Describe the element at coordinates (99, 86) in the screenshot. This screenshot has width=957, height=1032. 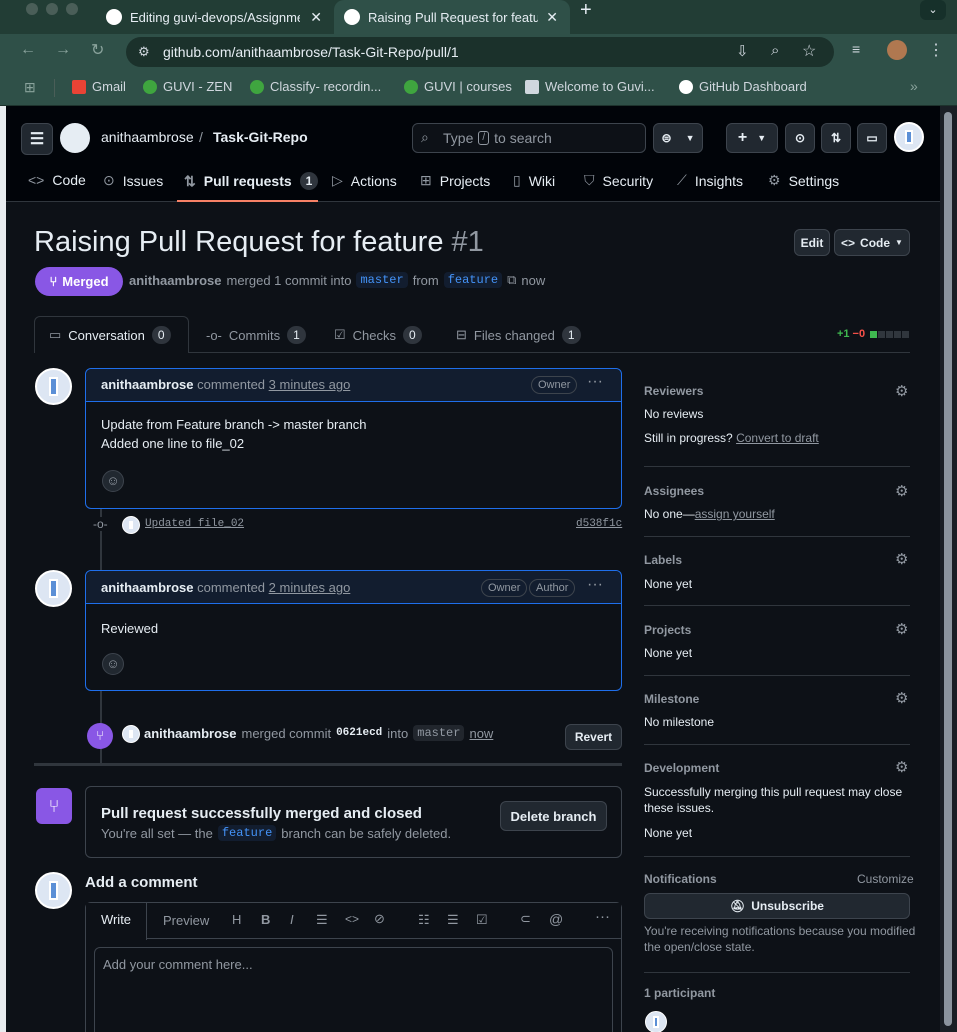
I see `bookmark-gmail: Gmail` at that location.